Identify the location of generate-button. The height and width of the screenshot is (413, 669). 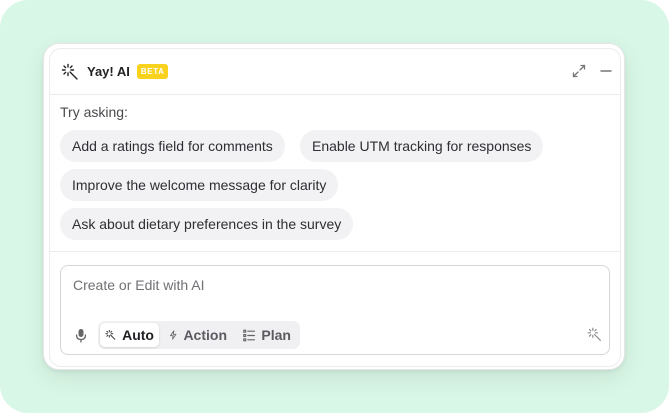
(594, 334).